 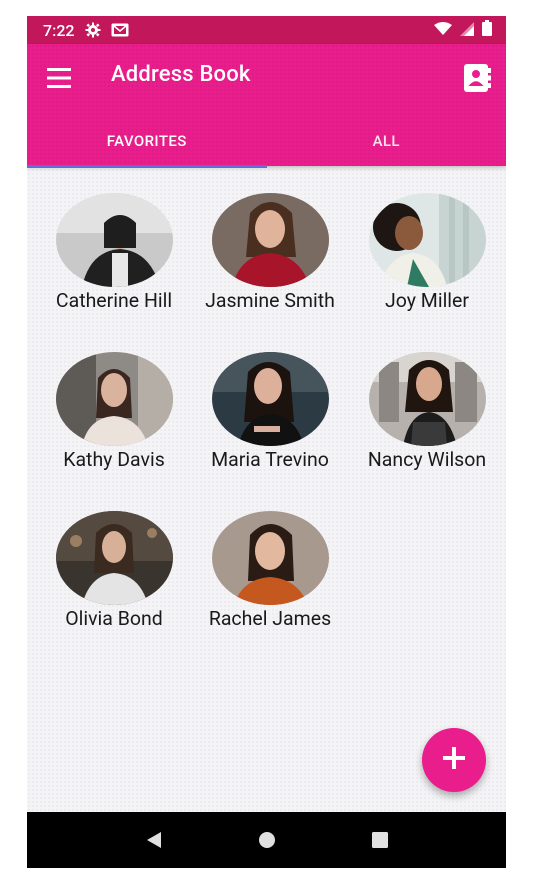 I want to click on contact-name: Nancy Wilson, so click(x=427, y=459).